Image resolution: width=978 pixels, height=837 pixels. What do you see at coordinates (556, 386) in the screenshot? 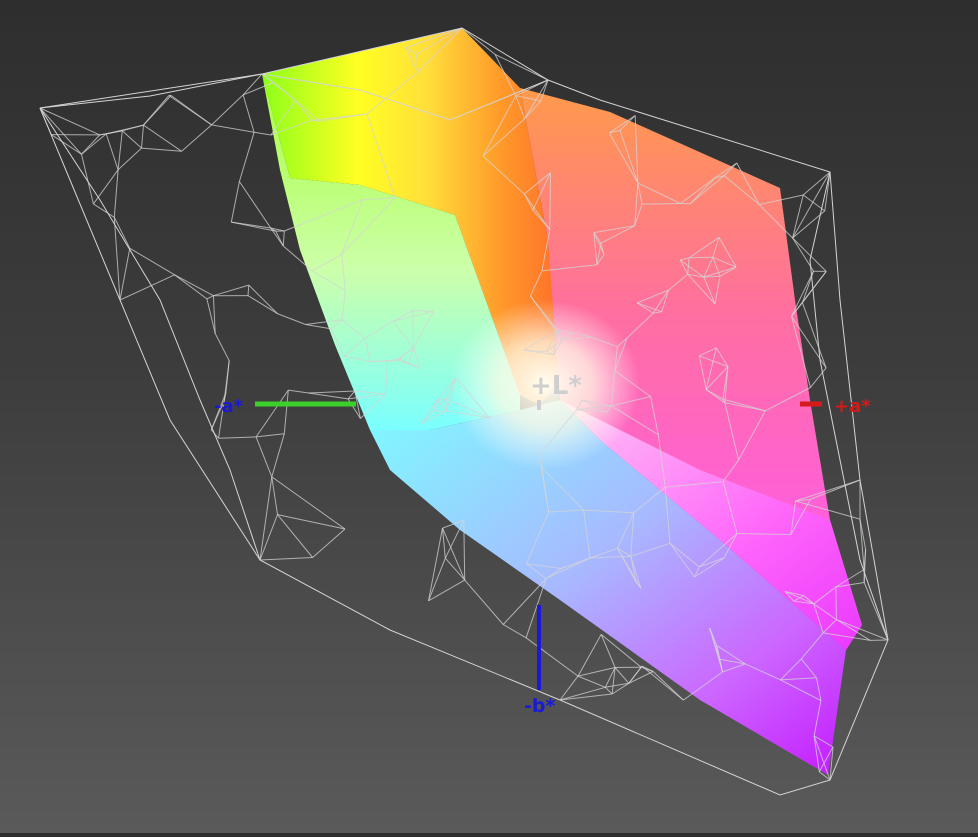
I see `plus-l-axis-label: +L*` at bounding box center [556, 386].